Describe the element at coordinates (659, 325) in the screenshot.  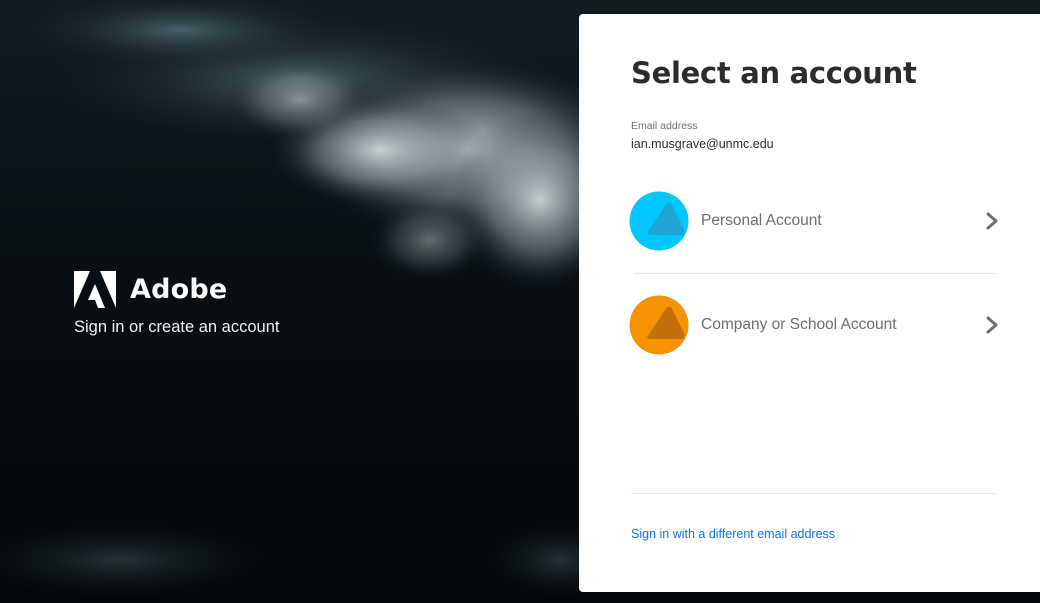
I see `company-account-icon` at that location.